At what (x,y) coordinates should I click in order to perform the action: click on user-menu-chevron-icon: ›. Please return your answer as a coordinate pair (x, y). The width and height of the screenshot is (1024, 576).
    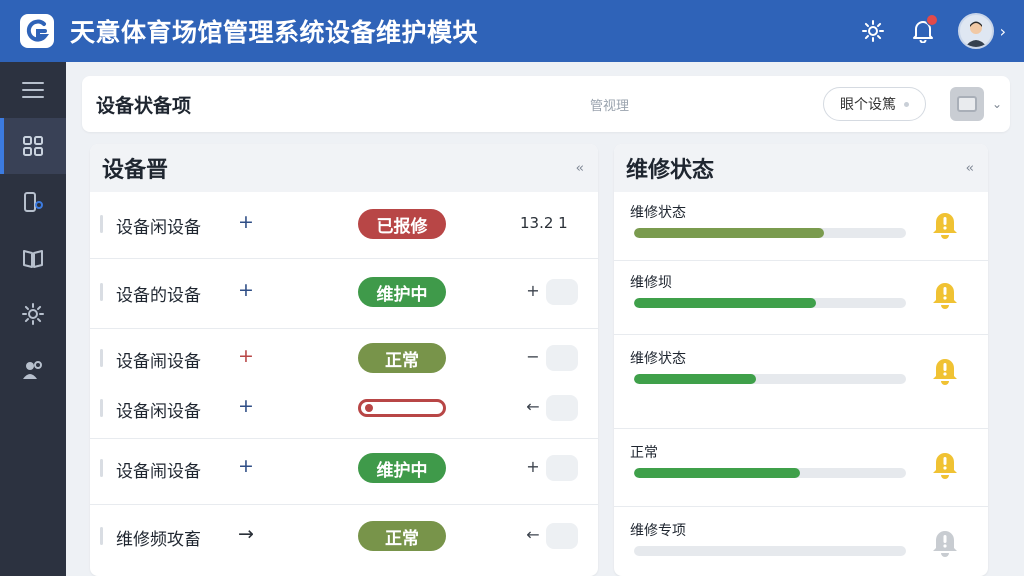
    Looking at the image, I should click on (1003, 31).